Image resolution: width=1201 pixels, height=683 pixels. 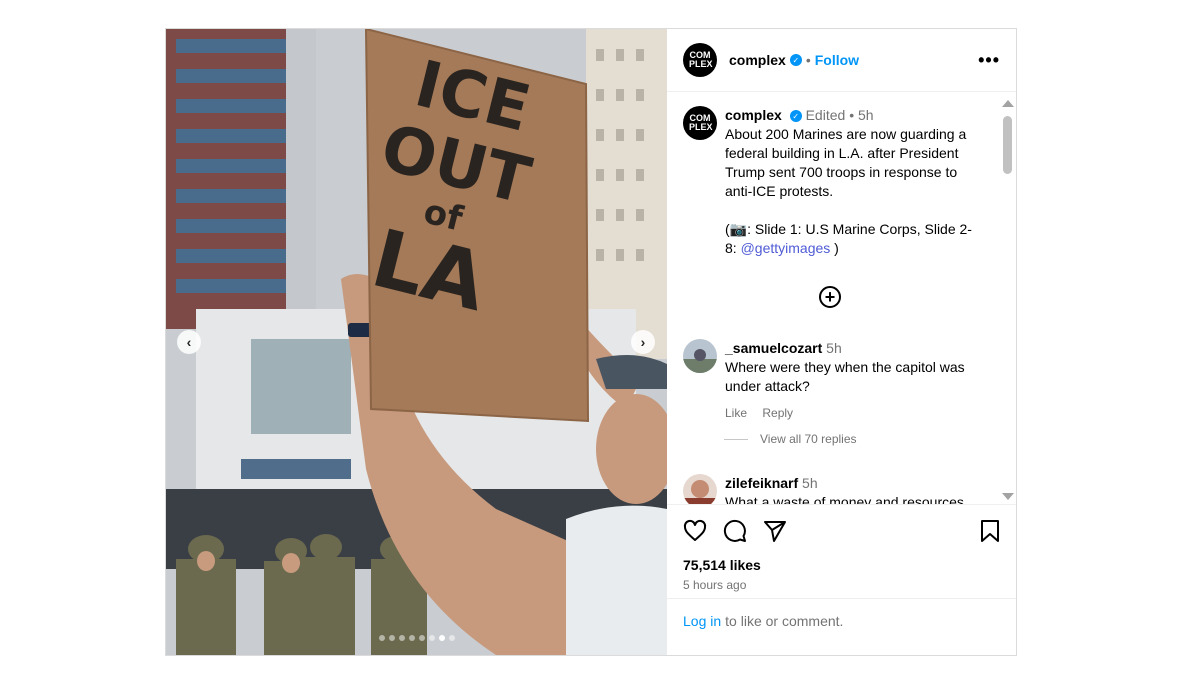 I want to click on chevron-right-icon: ›, so click(x=643, y=342).